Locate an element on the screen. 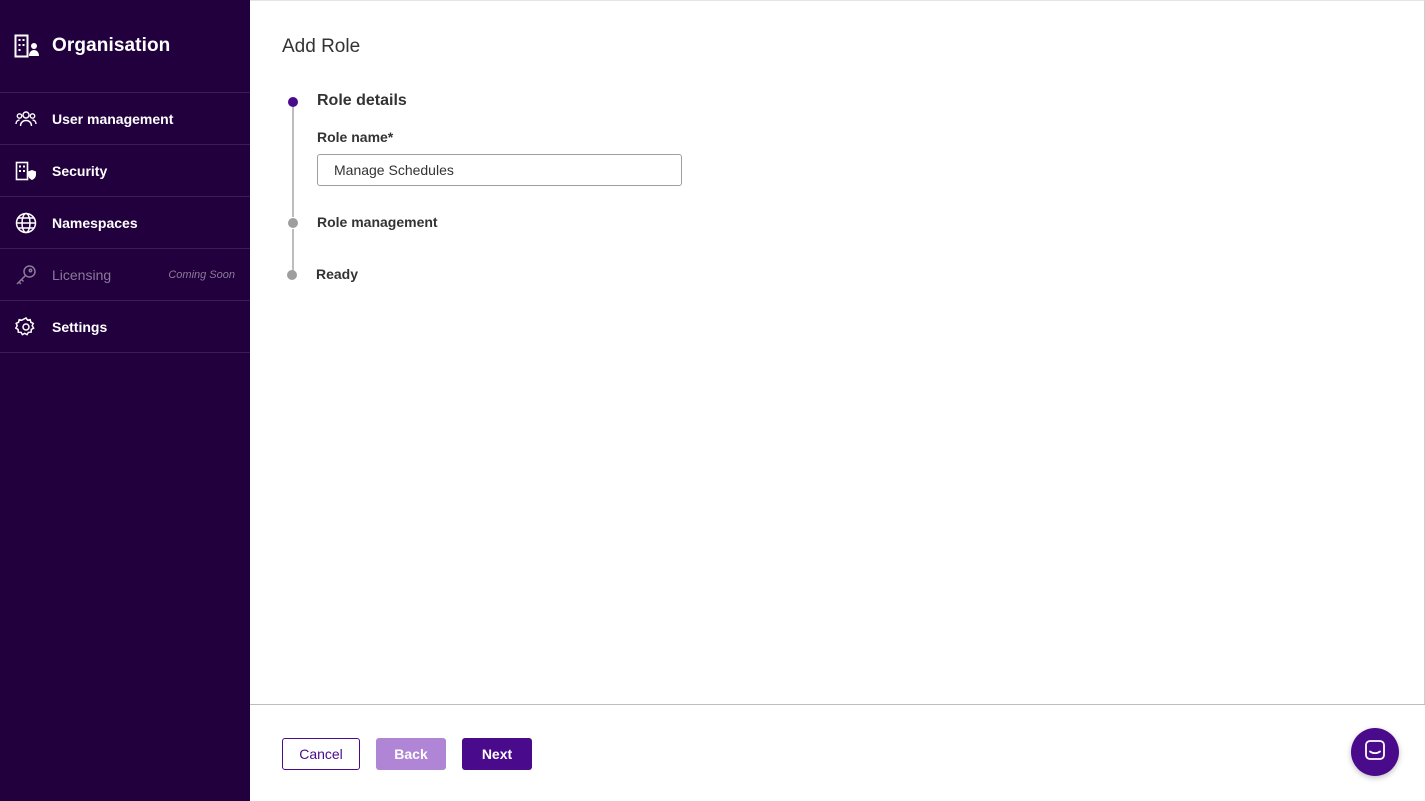 Image resolution: width=1425 pixels, height=801 pixels. sidebar-item-label: Security is located at coordinates (80, 170).